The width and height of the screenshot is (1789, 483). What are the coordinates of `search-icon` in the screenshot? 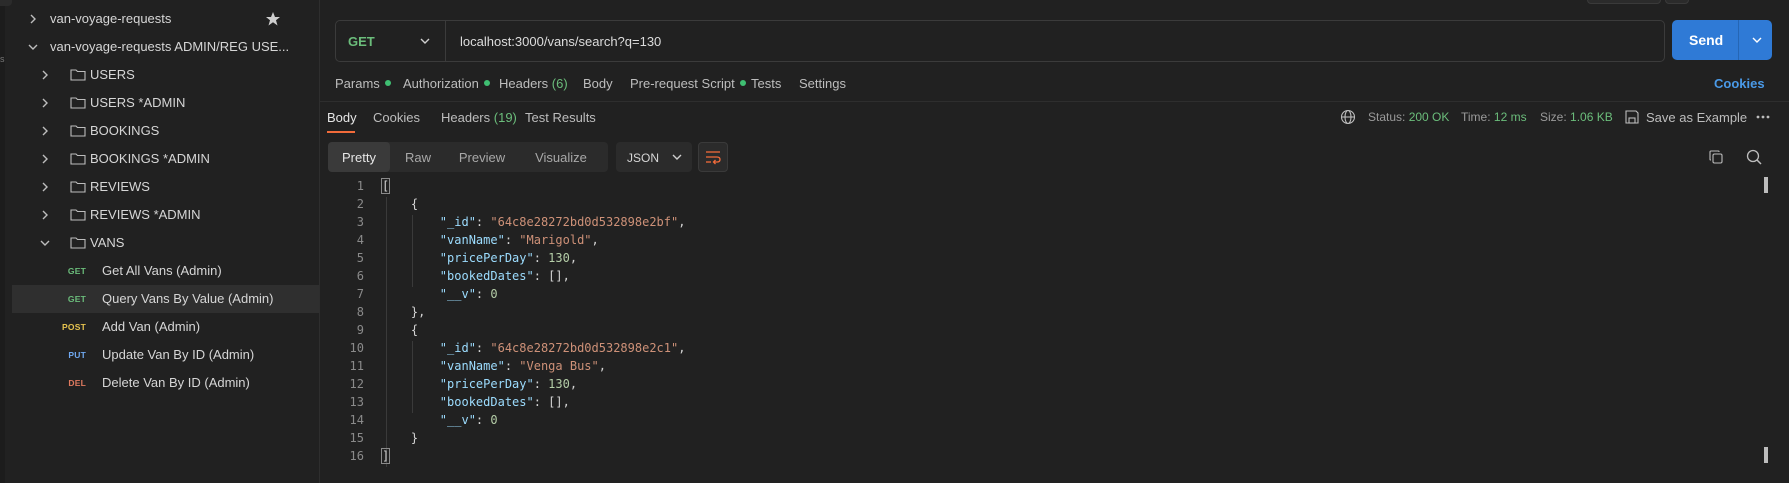 It's located at (1754, 157).